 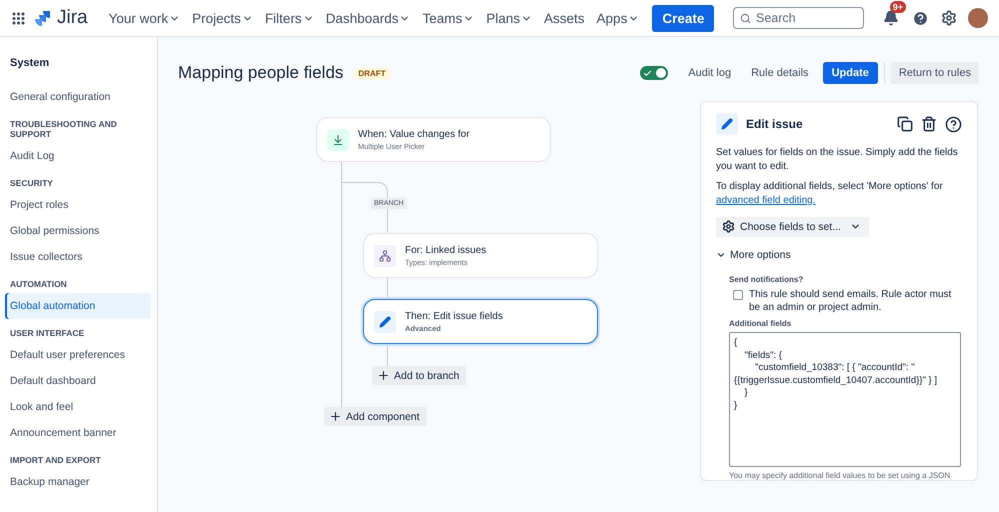 I want to click on notification-count: 9+, so click(x=898, y=7).